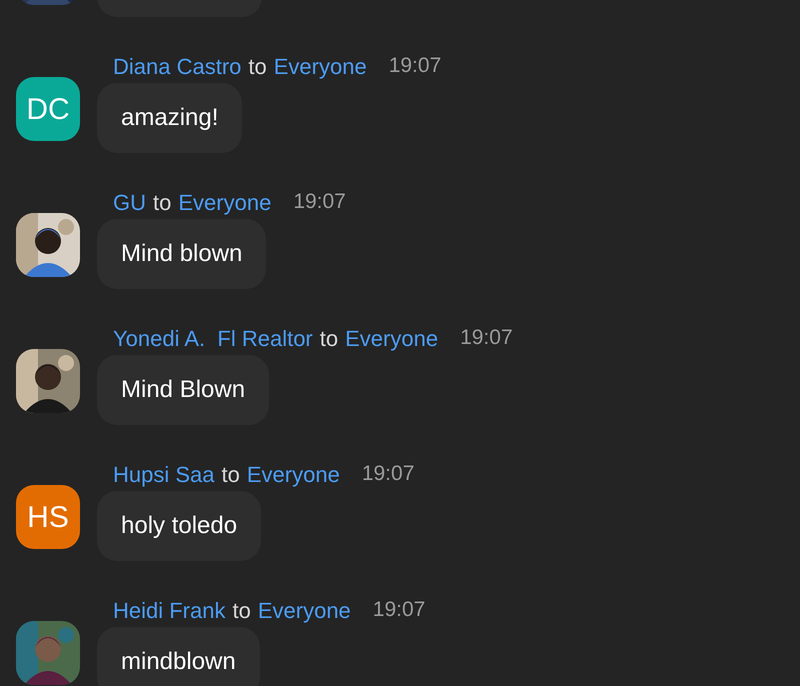  I want to click on message-bubble: mindblown, so click(178, 656).